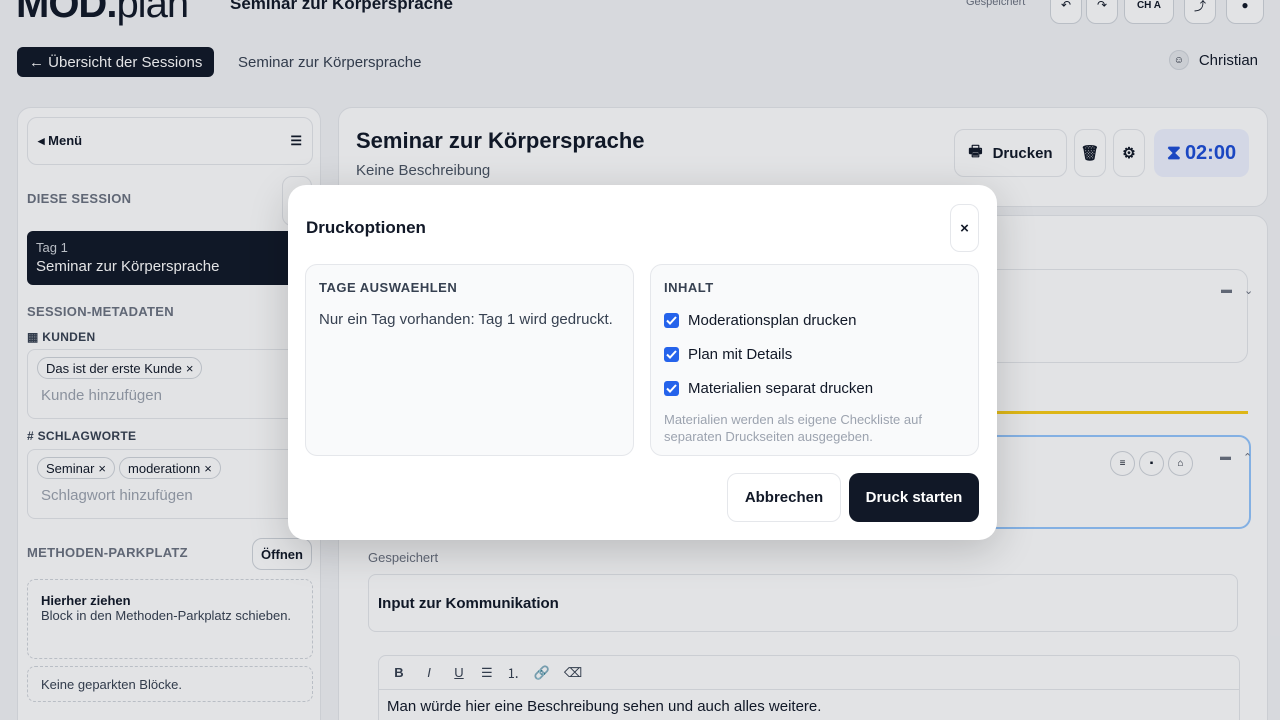 This screenshot has width=1280, height=720. I want to click on close-icon: ×, so click(964, 228).